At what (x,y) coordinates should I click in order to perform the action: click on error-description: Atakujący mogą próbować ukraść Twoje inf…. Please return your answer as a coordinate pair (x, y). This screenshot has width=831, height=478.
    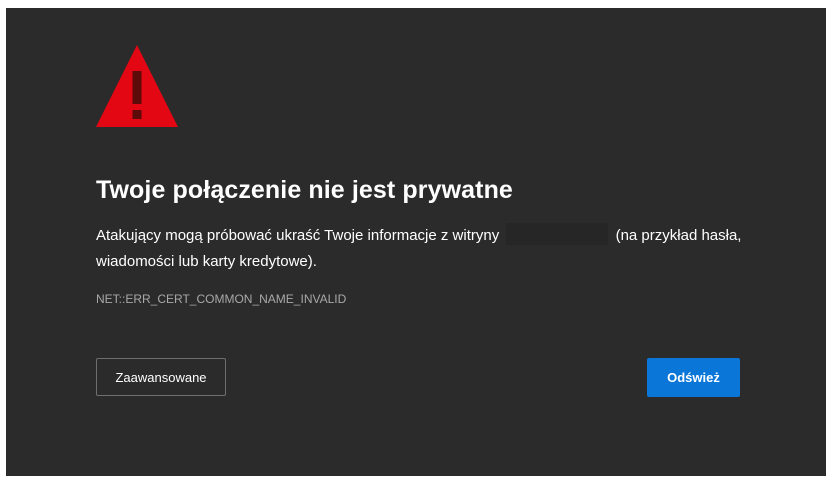
    Looking at the image, I should click on (426, 249).